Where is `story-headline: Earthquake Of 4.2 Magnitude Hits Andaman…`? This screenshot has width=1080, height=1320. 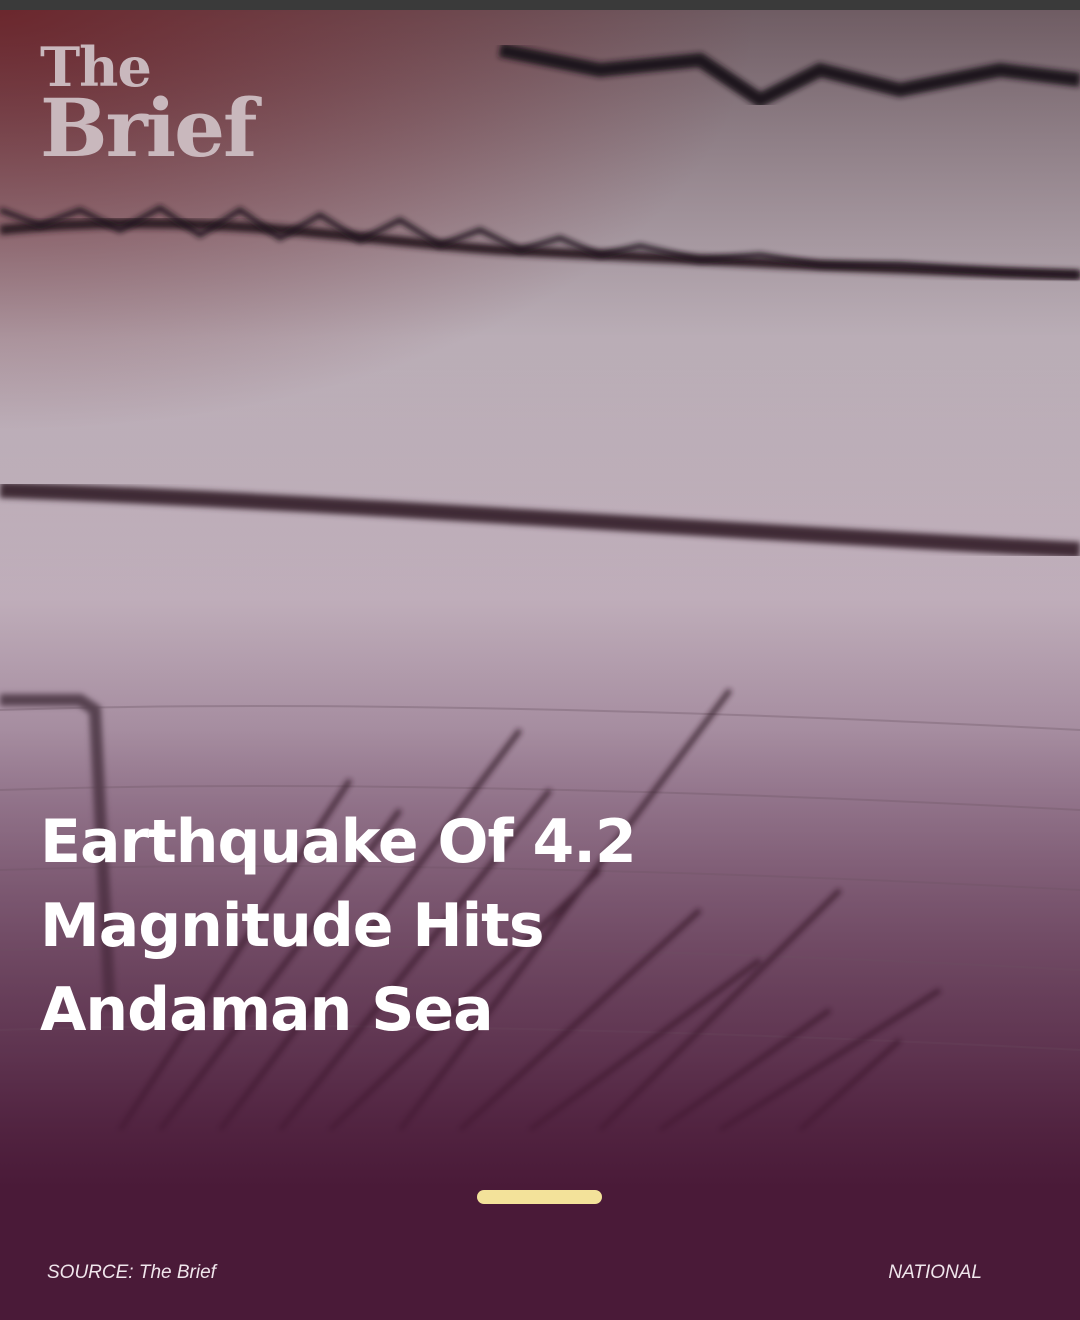 story-headline: Earthquake Of 4.2 Magnitude Hits Andaman… is located at coordinates (338, 926).